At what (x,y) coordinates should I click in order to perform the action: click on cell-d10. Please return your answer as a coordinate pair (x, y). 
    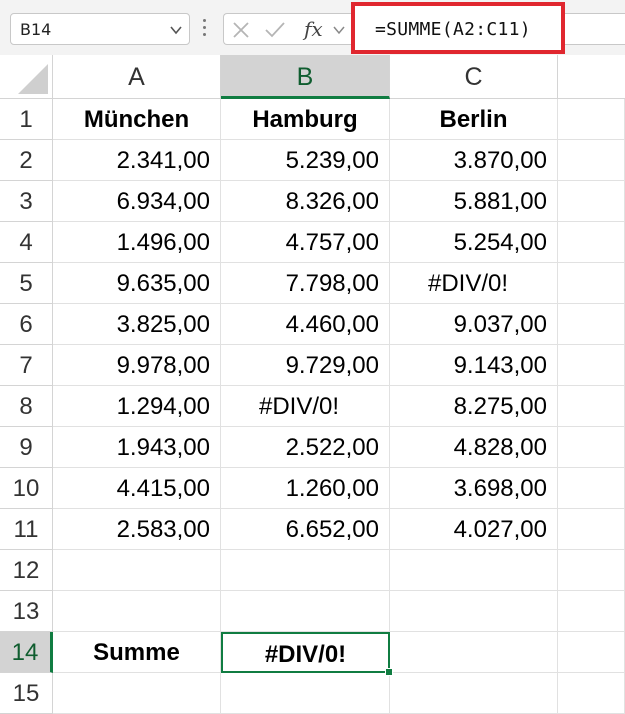
    Looking at the image, I should click on (591, 488).